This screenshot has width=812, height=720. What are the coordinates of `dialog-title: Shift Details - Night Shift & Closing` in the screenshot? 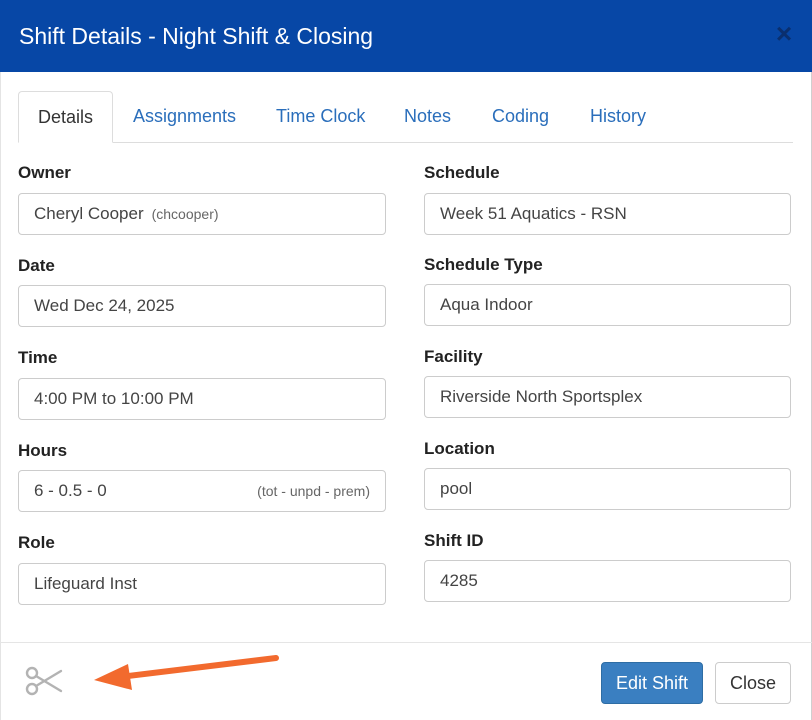 It's located at (196, 36).